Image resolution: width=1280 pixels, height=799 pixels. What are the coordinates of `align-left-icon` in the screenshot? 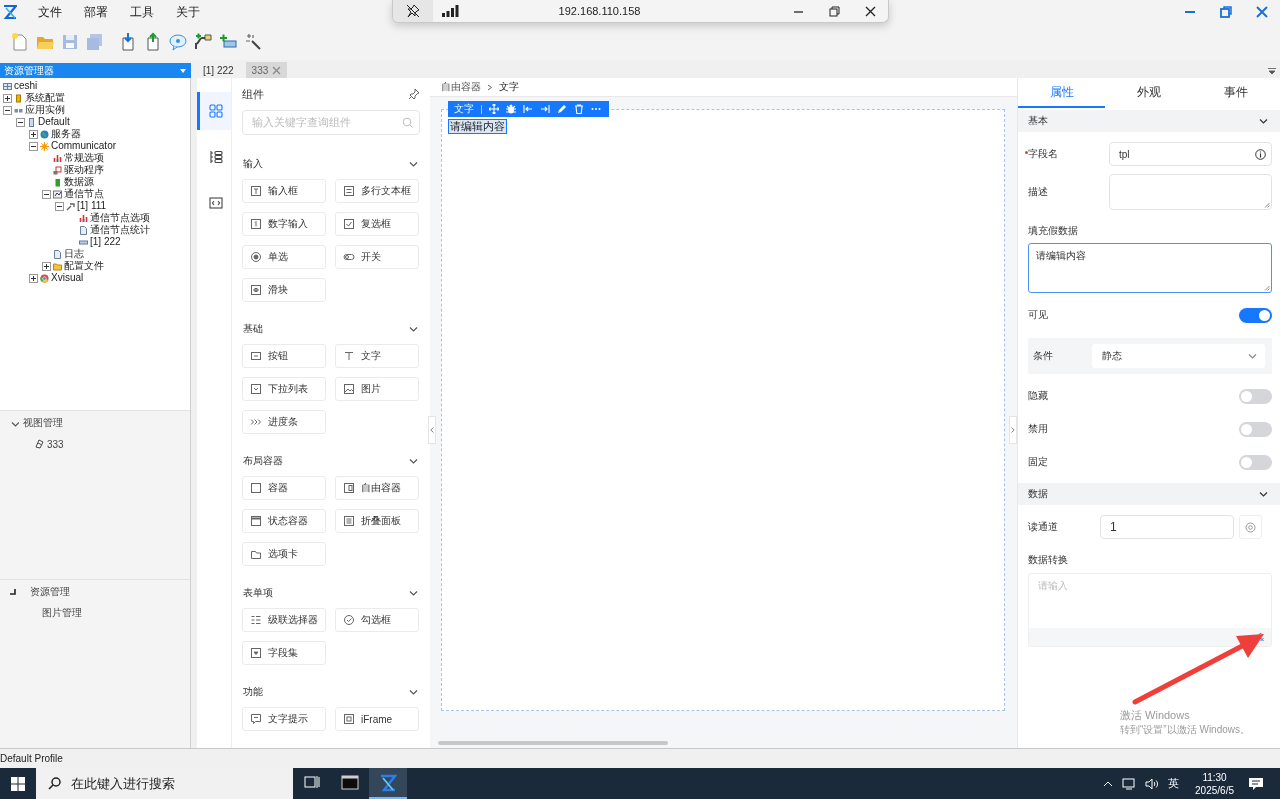 It's located at (528, 109).